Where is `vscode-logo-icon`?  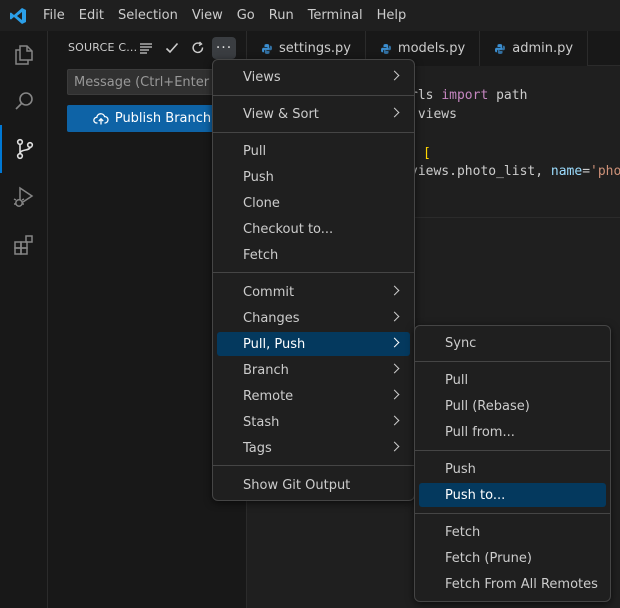 vscode-logo-icon is located at coordinates (18, 15).